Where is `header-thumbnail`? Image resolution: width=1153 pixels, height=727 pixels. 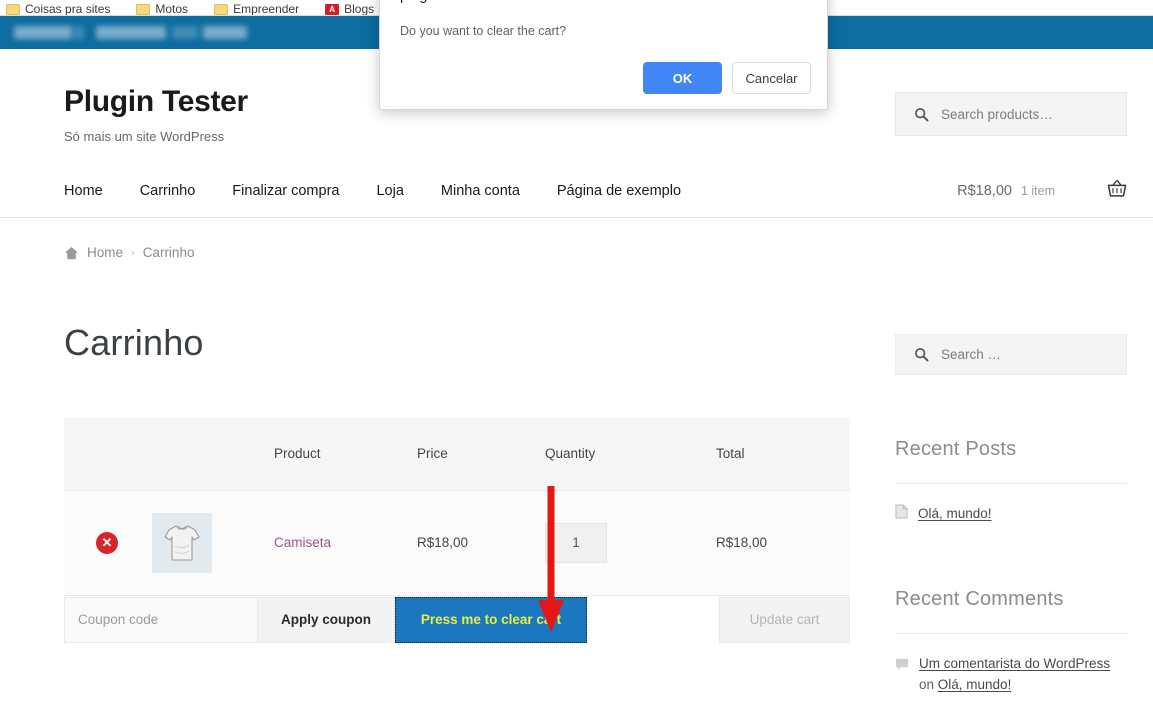
header-thumbnail is located at coordinates (213, 454).